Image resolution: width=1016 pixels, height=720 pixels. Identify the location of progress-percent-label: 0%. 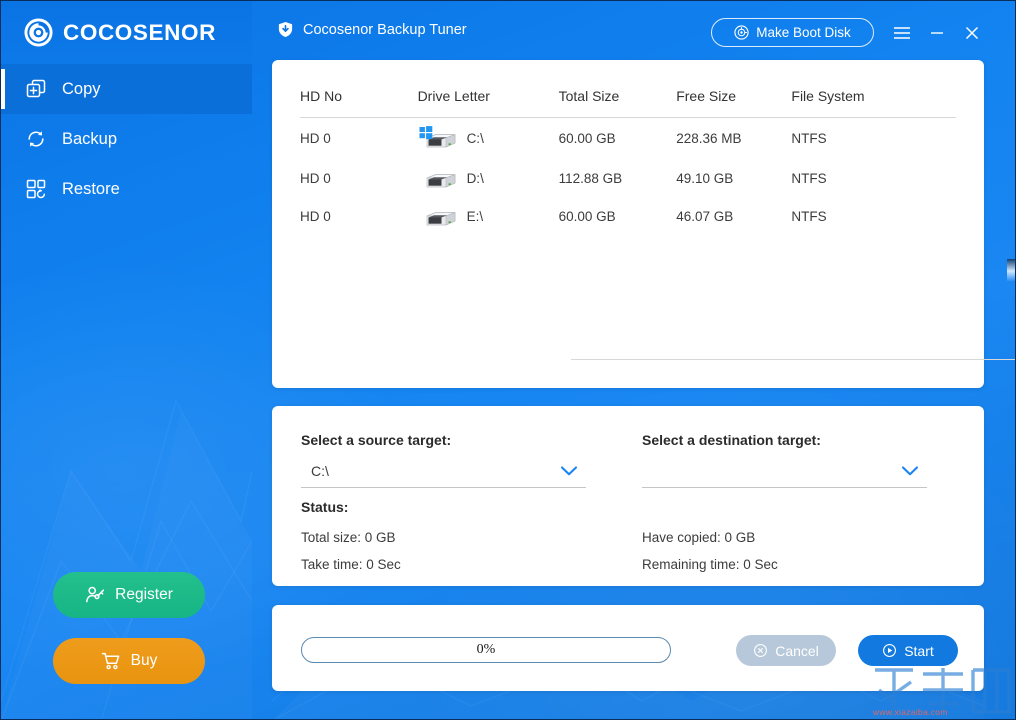
(486, 649).